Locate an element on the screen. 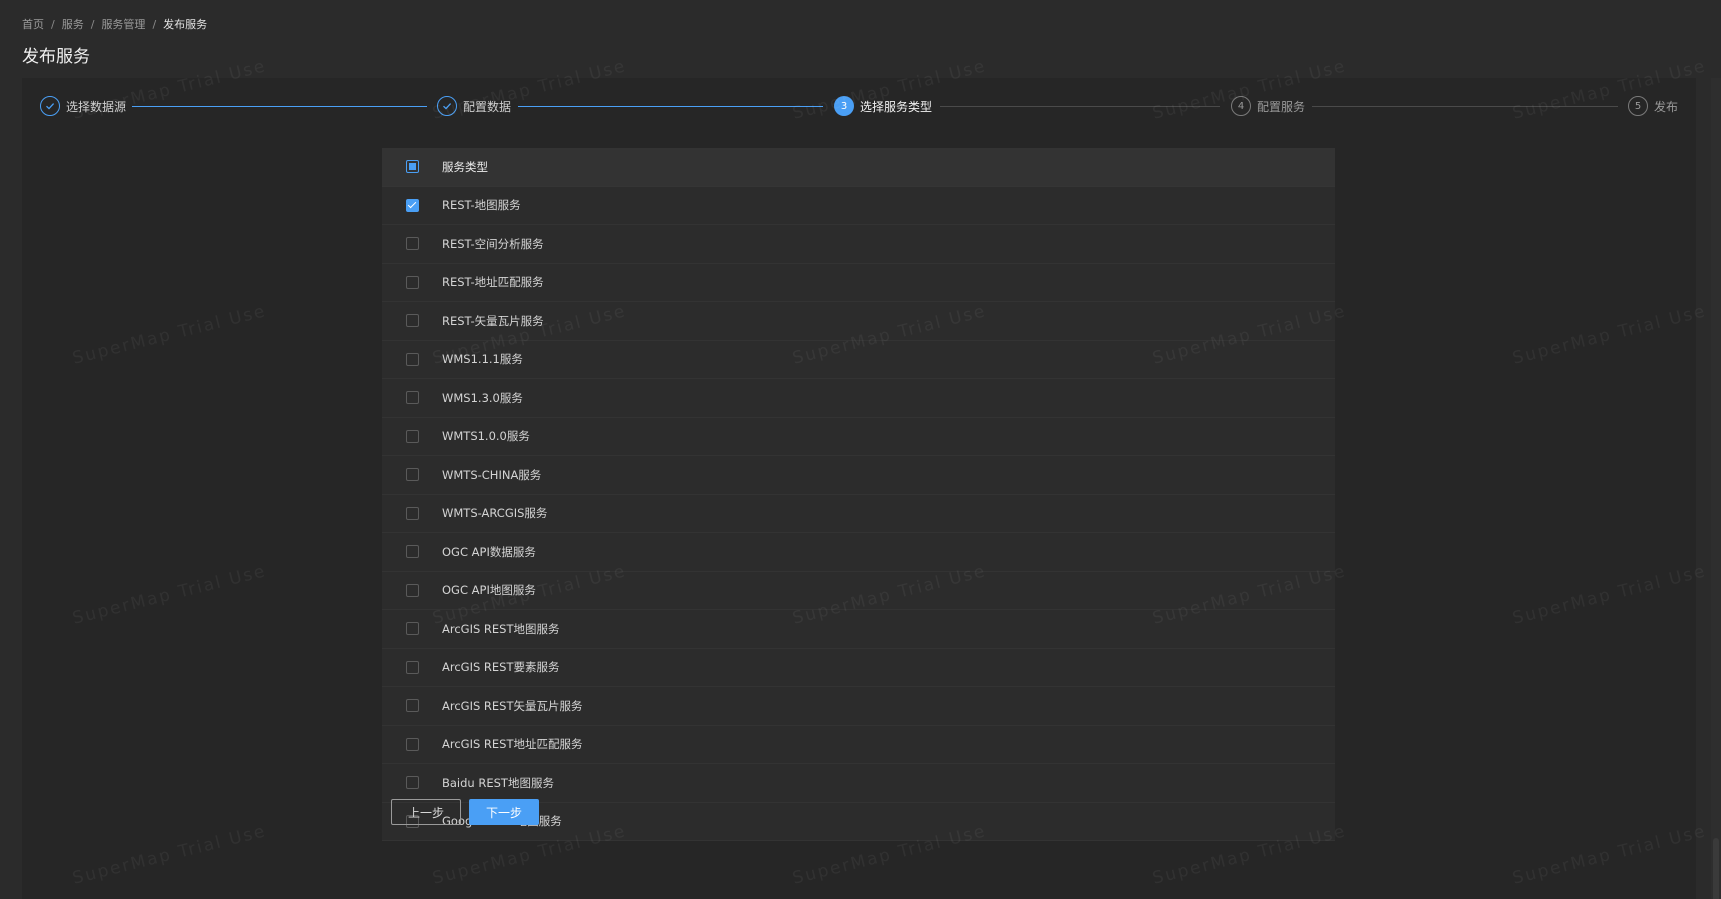  scrollbar-thumb is located at coordinates (1716, 868).